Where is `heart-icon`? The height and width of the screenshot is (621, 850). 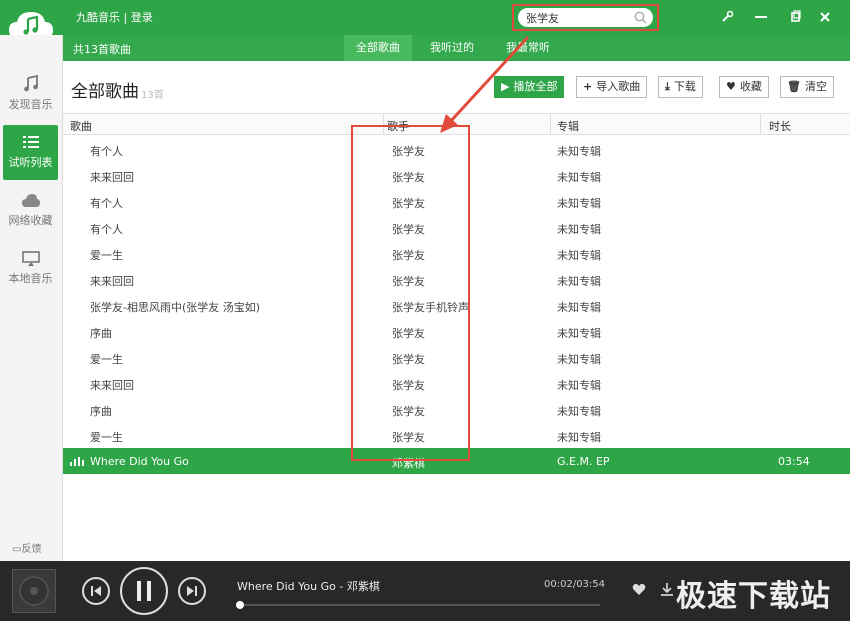 heart-icon is located at coordinates (639, 589).